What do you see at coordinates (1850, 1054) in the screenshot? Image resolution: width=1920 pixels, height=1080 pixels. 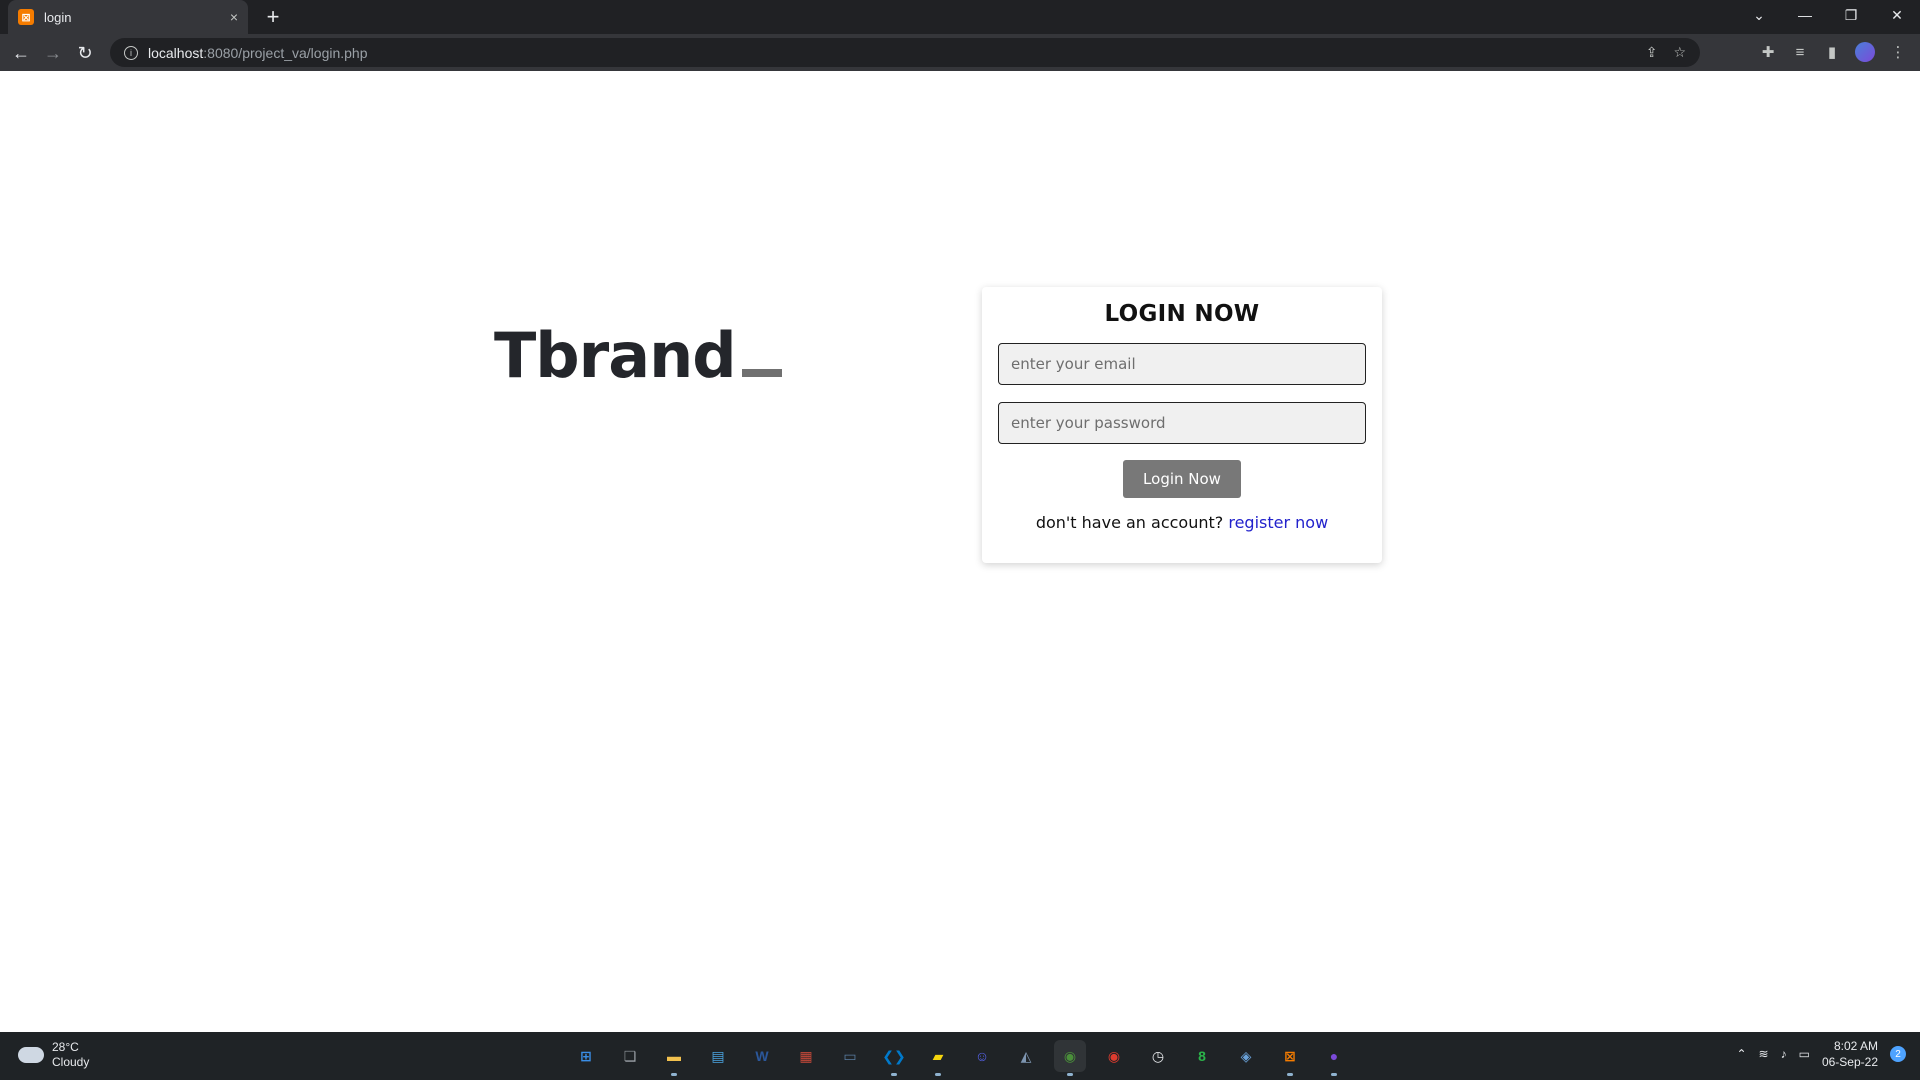 I see `clock: 8:02 AM 06-Sep-22` at bounding box center [1850, 1054].